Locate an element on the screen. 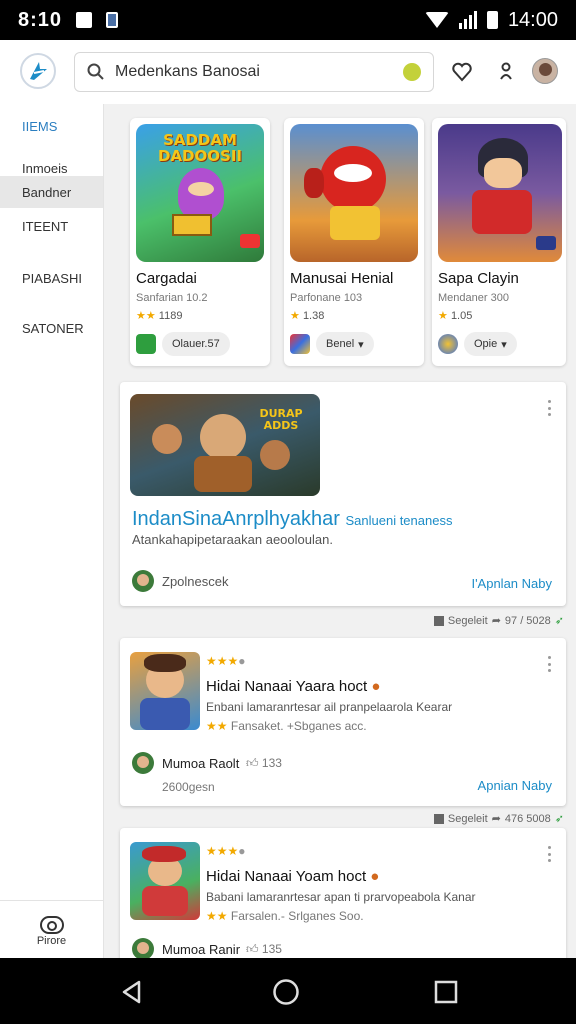 The image size is (576, 1024). photo-tab: Pirore is located at coordinates (51, 929).